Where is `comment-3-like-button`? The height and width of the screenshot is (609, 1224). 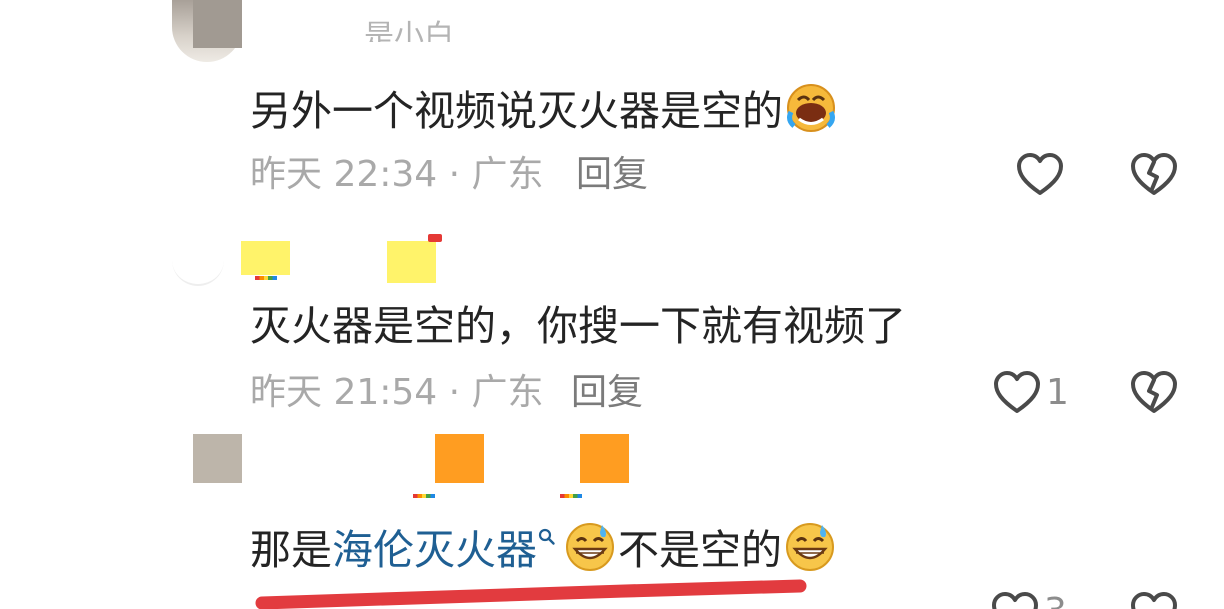 comment-3-like-button is located at coordinates (1015, 600).